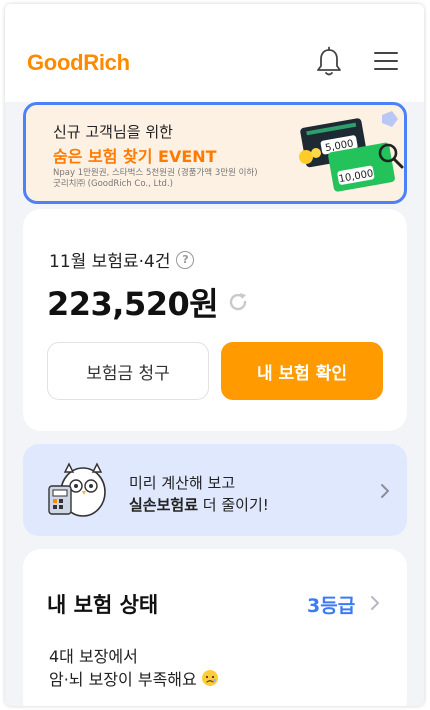 The image size is (430, 710). I want to click on premium-amount: 223,520원, so click(133, 304).